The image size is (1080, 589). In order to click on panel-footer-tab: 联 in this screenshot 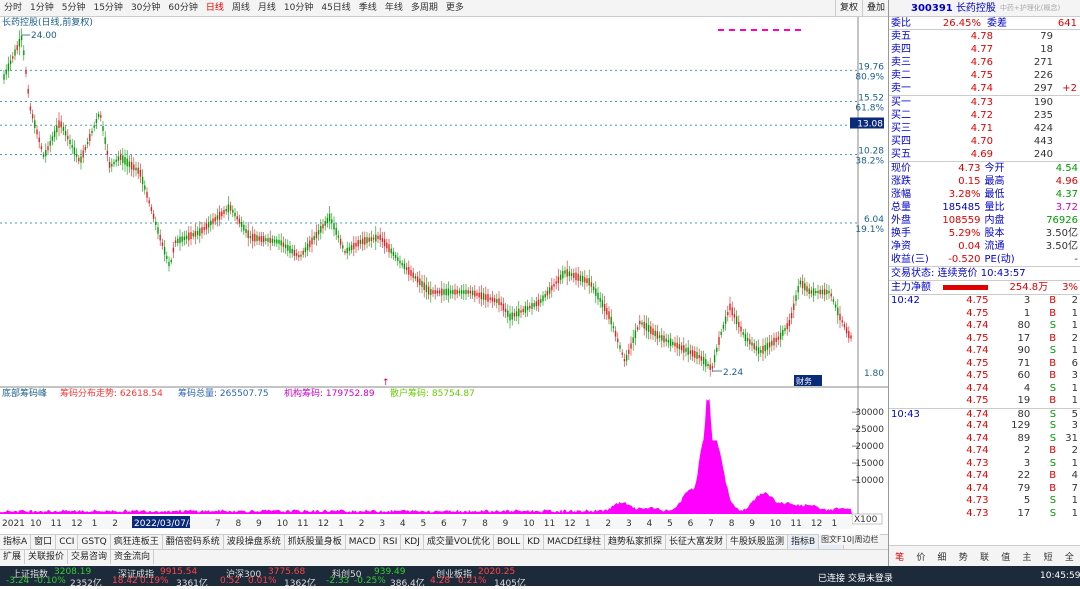, I will do `click(984, 556)`.